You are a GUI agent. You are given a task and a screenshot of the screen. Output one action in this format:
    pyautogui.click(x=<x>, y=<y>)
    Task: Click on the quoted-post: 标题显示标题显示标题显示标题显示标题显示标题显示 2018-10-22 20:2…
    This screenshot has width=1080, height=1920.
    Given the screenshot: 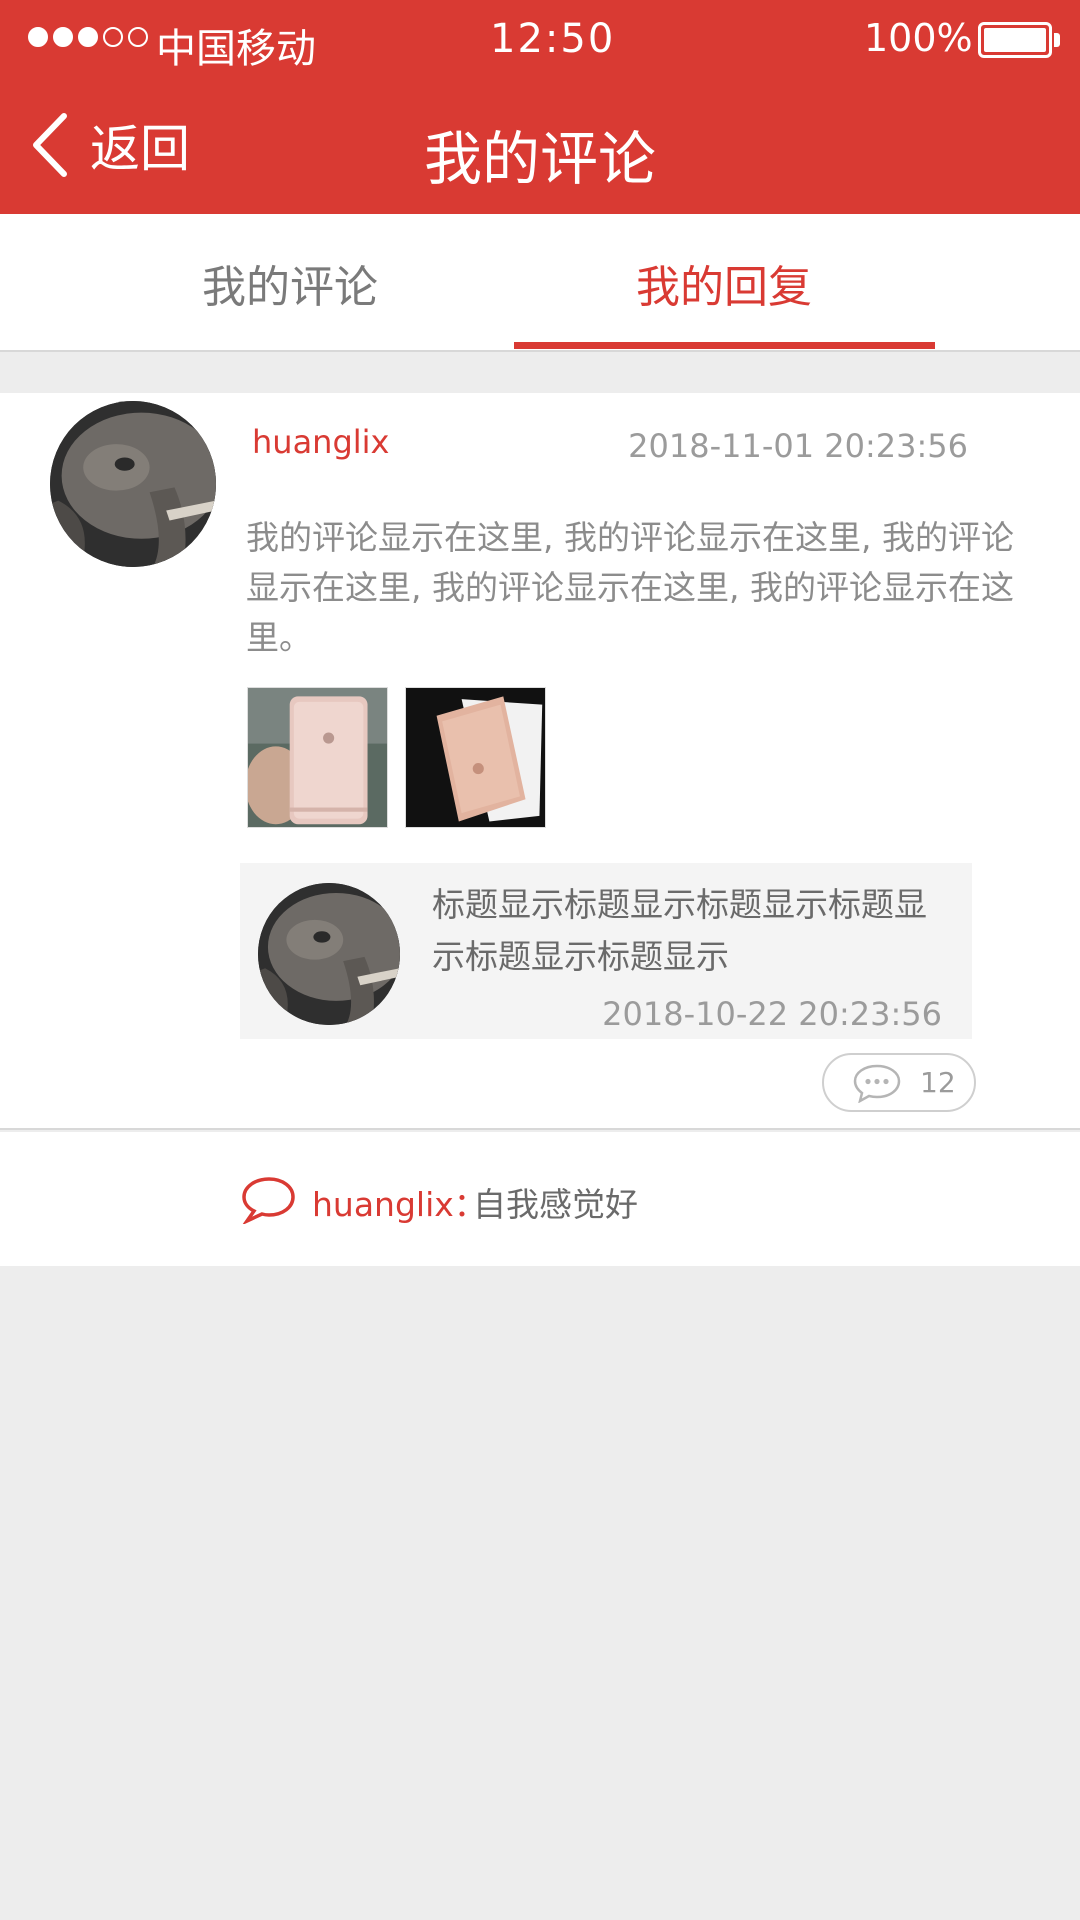 What is the action you would take?
    pyautogui.click(x=606, y=951)
    